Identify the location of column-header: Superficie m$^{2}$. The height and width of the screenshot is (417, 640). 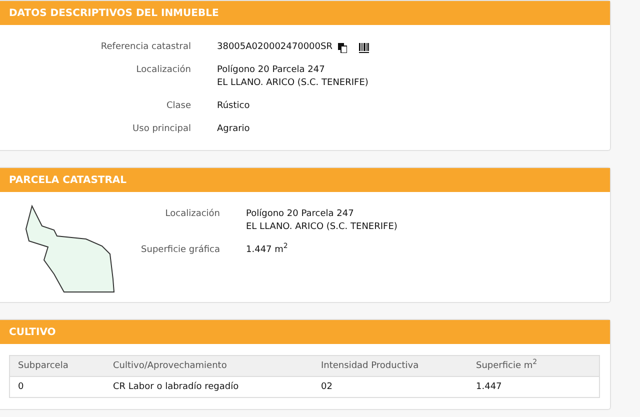
(533, 366).